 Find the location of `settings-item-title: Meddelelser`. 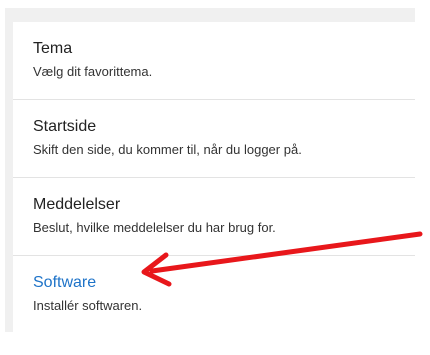

settings-item-title: Meddelelser is located at coordinates (76, 205).